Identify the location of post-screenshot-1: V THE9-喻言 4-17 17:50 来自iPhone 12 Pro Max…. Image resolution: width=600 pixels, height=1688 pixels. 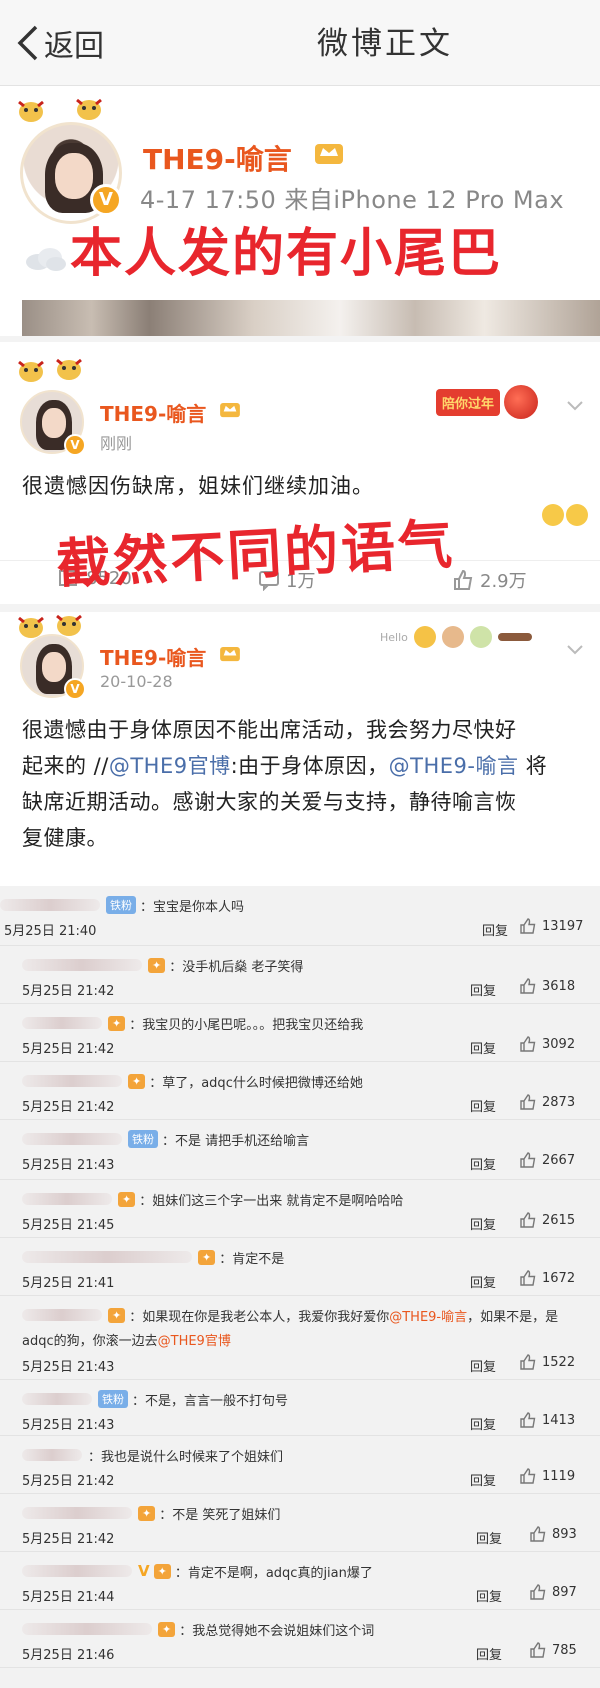
(300, 211).